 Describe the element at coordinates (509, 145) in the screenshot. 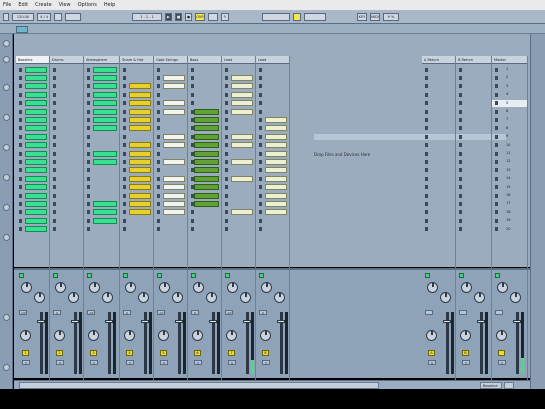

I see `clip-slot: 10` at that location.